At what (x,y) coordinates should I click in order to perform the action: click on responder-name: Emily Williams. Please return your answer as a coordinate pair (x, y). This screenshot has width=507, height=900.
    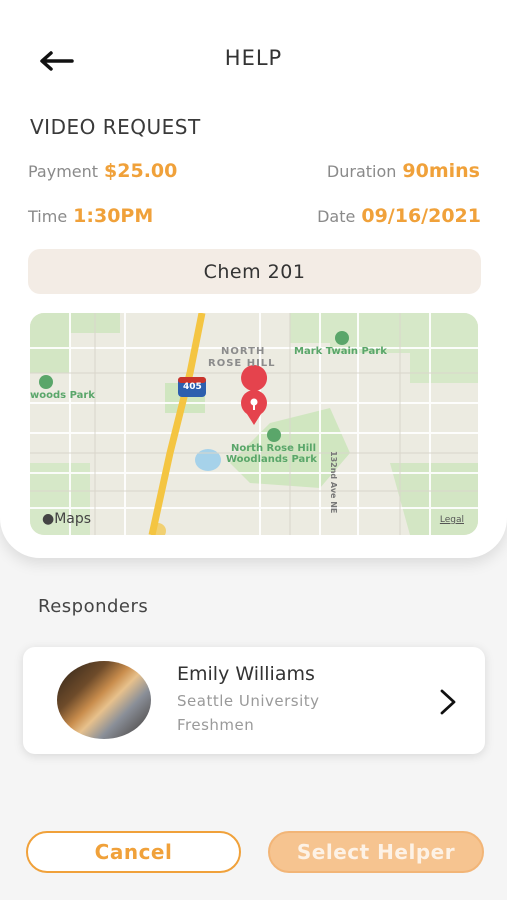
    Looking at the image, I should click on (246, 674).